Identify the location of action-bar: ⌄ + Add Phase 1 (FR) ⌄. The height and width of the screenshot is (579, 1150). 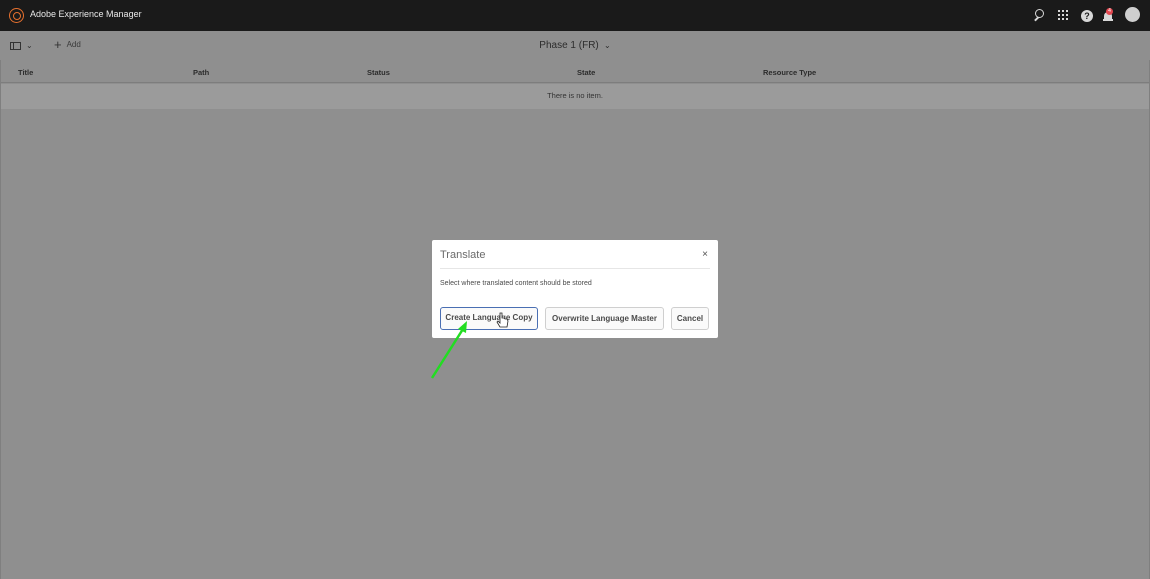
(575, 45).